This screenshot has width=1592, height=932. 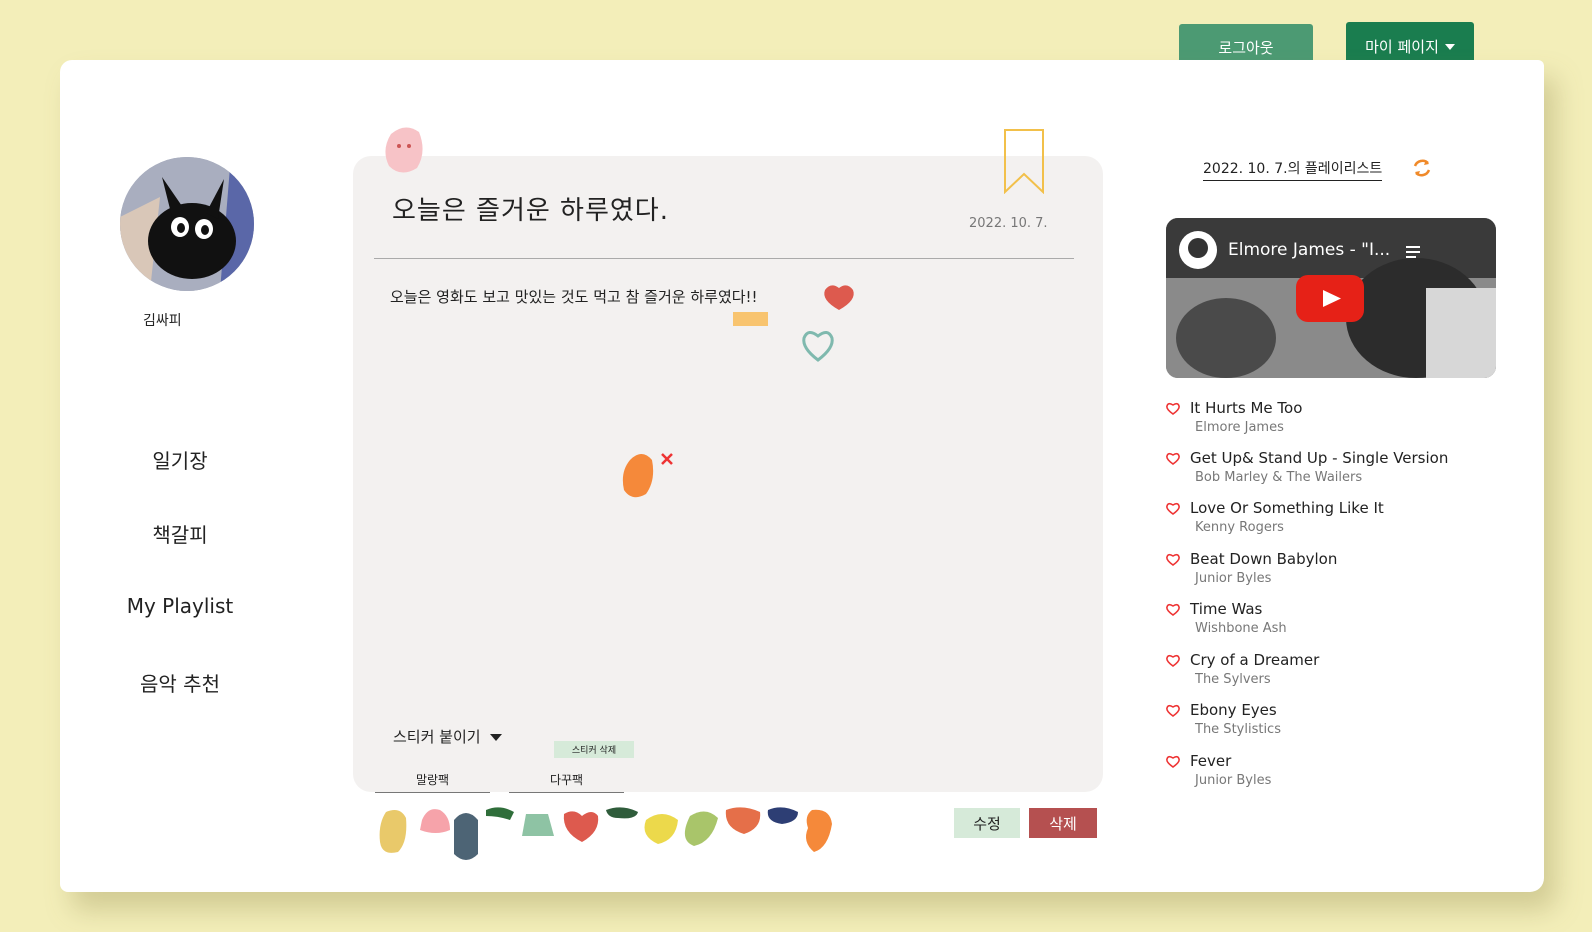 I want to click on channel-avatar, so click(x=1198, y=250).